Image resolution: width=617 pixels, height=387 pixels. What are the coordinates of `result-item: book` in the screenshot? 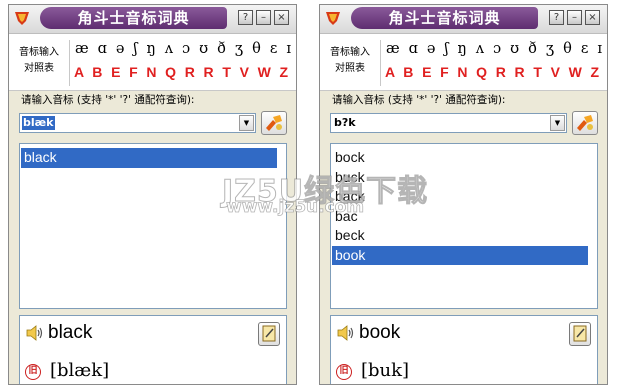 It's located at (460, 255).